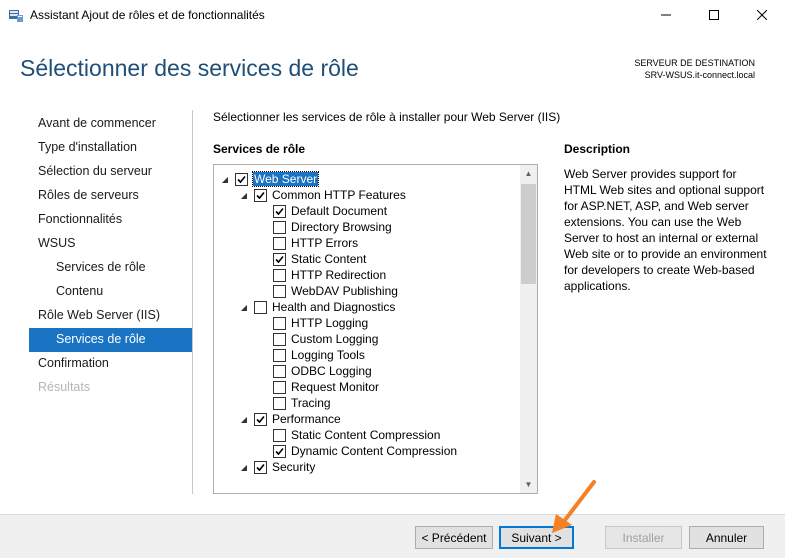 The image size is (785, 558). I want to click on nav-divider, so click(192, 302).